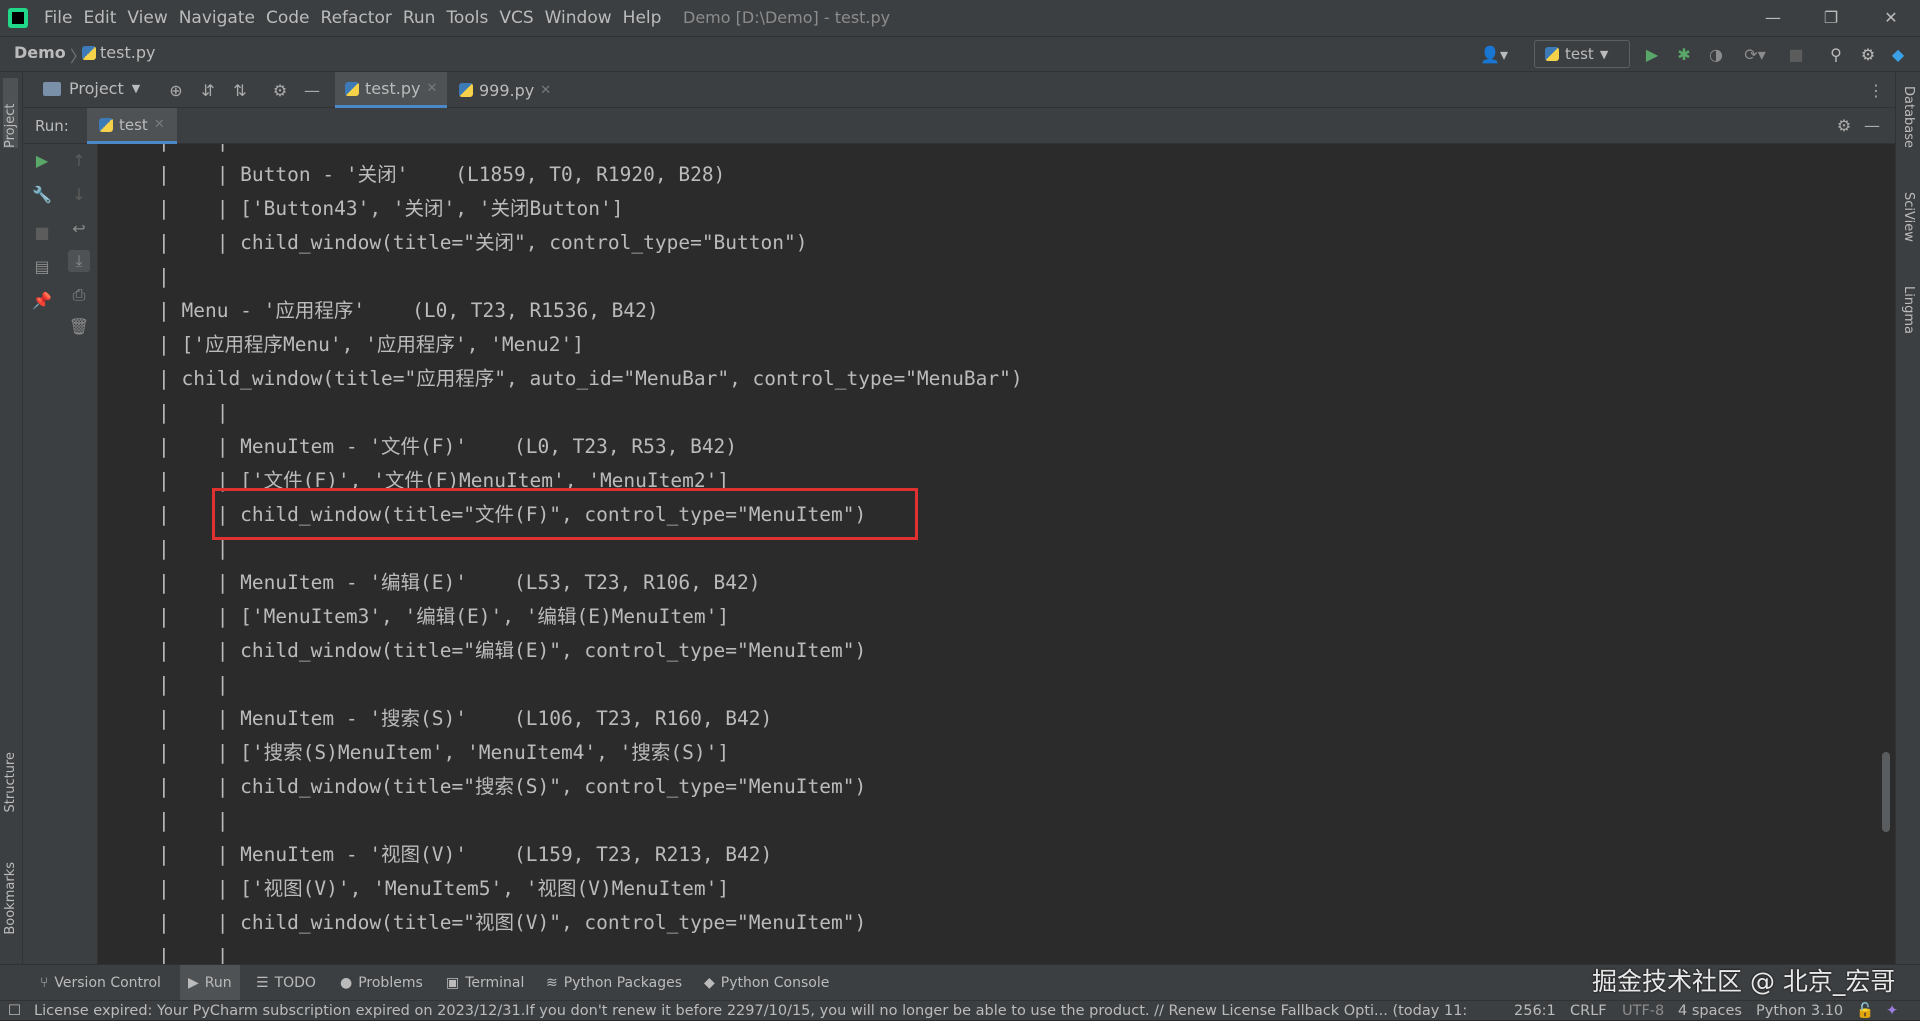  What do you see at coordinates (210, 983) in the screenshot?
I see `tab-run: ▶ Run` at bounding box center [210, 983].